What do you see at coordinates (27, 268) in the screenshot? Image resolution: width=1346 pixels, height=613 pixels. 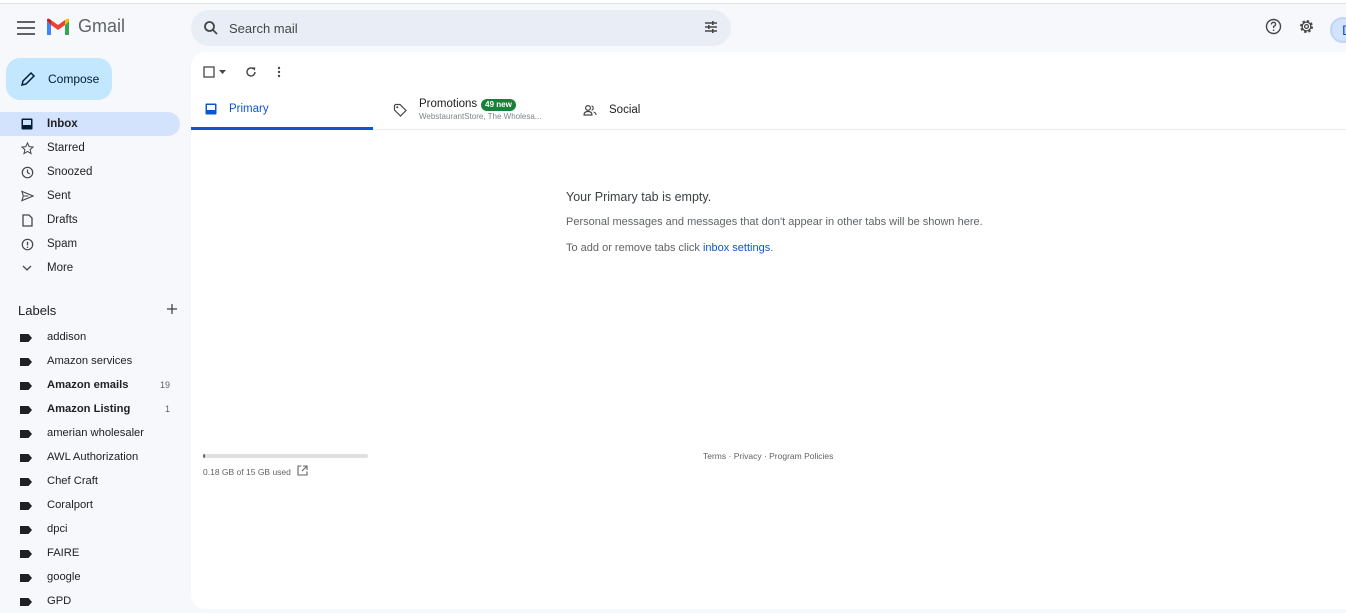 I see `chevron-down-icon` at bounding box center [27, 268].